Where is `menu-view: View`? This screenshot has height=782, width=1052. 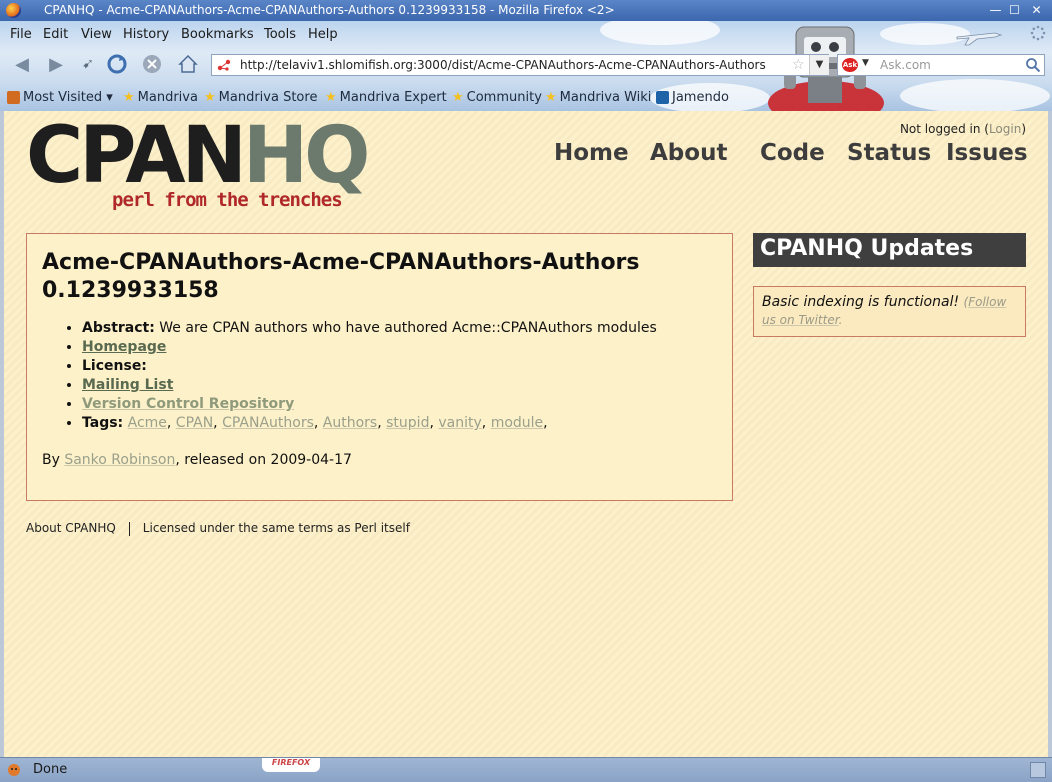 menu-view: View is located at coordinates (96, 34).